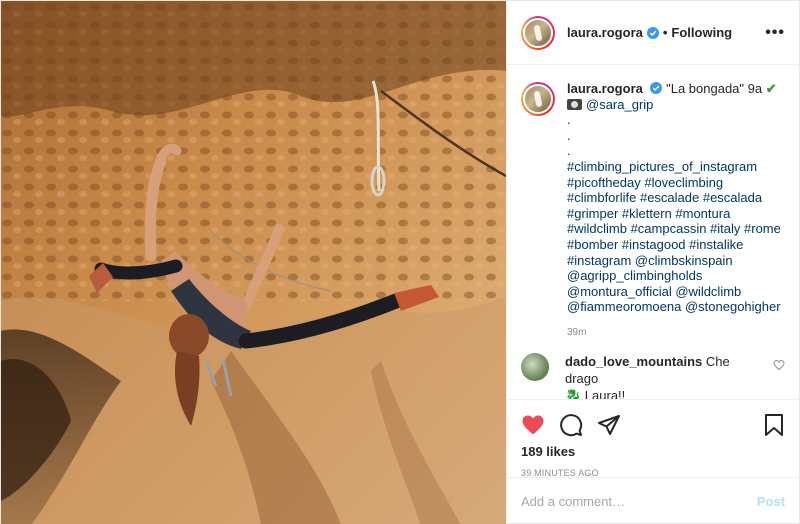 The height and width of the screenshot is (524, 800). What do you see at coordinates (676, 198) in the screenshot?
I see `hashtag-line: #climbforlife #escalade #escalada` at bounding box center [676, 198].